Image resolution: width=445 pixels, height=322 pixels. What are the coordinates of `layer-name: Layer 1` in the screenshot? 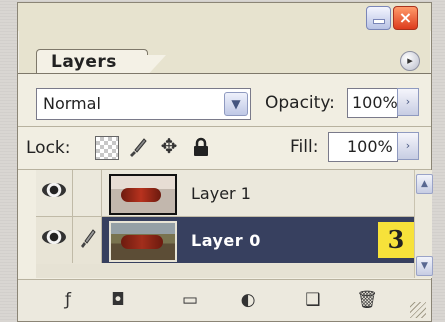 It's located at (221, 193).